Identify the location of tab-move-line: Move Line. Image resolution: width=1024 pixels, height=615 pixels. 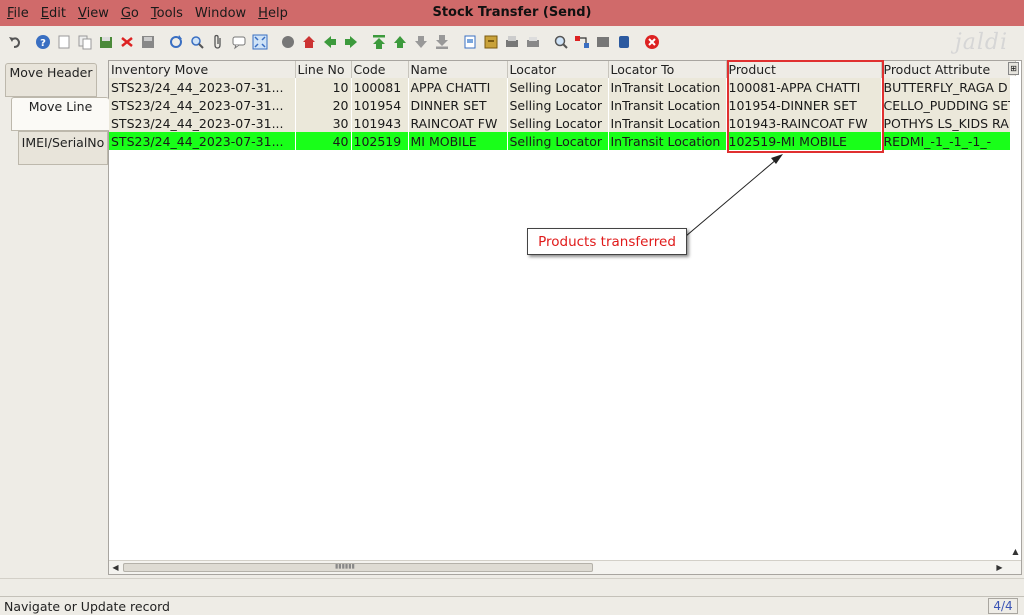
(60, 114).